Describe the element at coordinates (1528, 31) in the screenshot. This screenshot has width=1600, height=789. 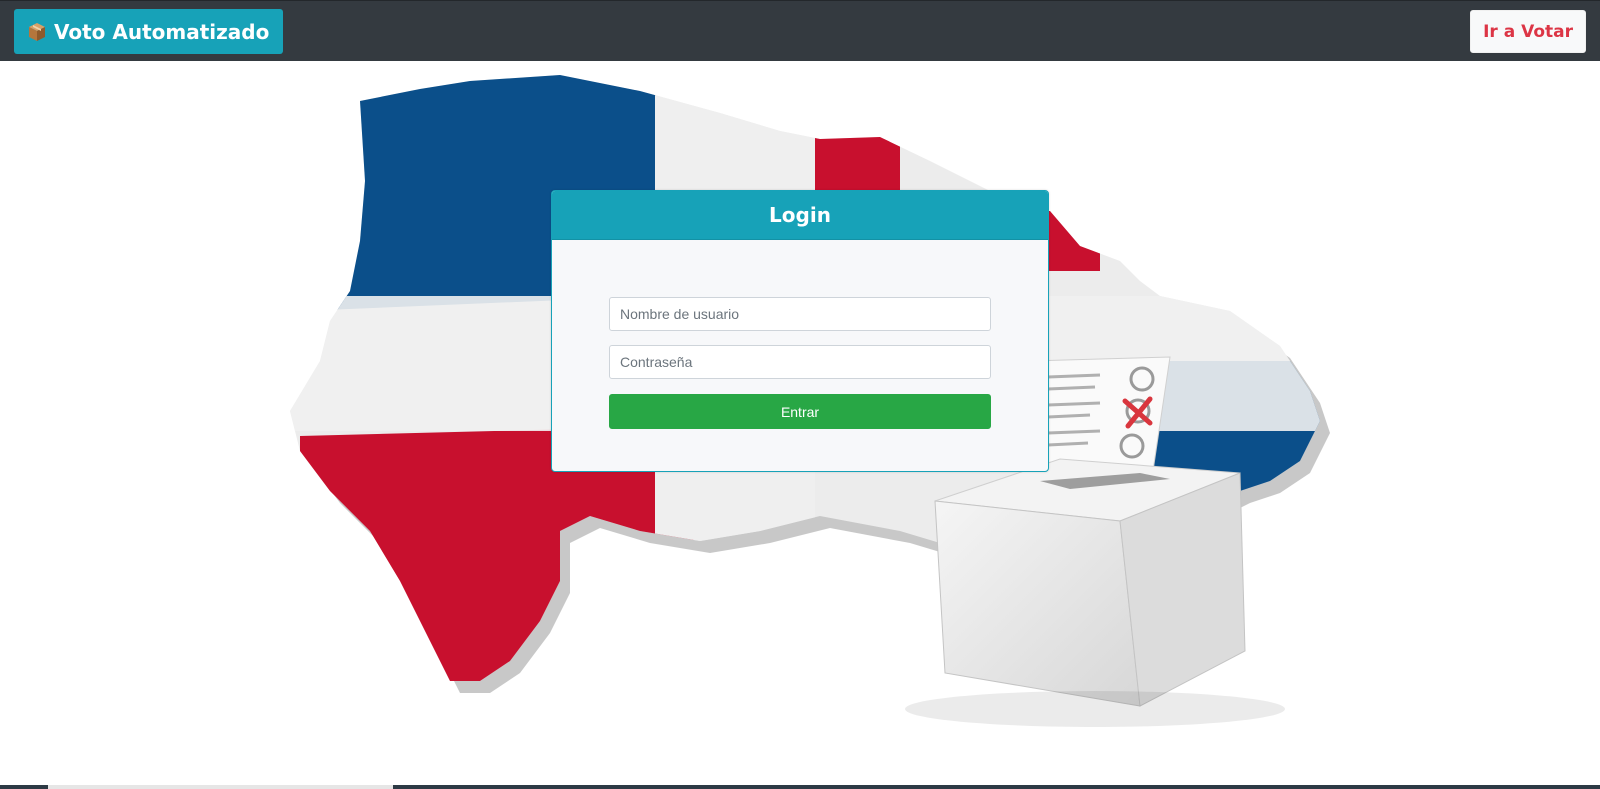
I see `go-vote-button: Ir a Votar` at that location.